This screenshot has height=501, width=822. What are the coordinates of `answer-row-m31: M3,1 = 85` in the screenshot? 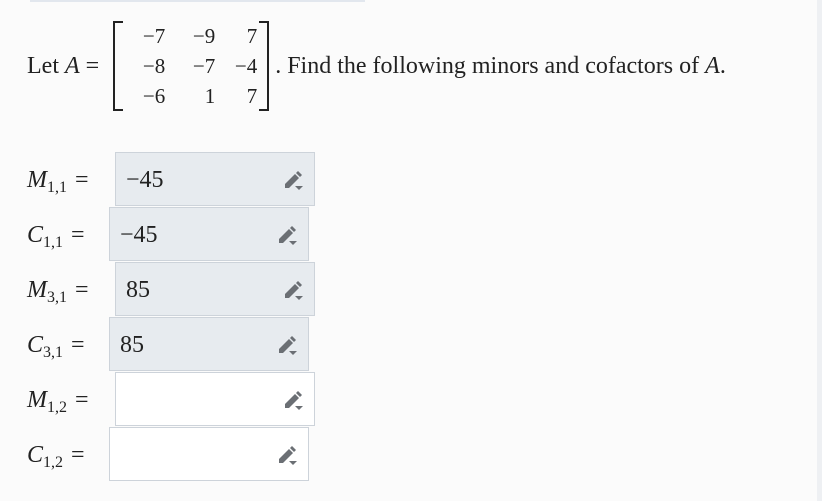 It's located at (158, 290).